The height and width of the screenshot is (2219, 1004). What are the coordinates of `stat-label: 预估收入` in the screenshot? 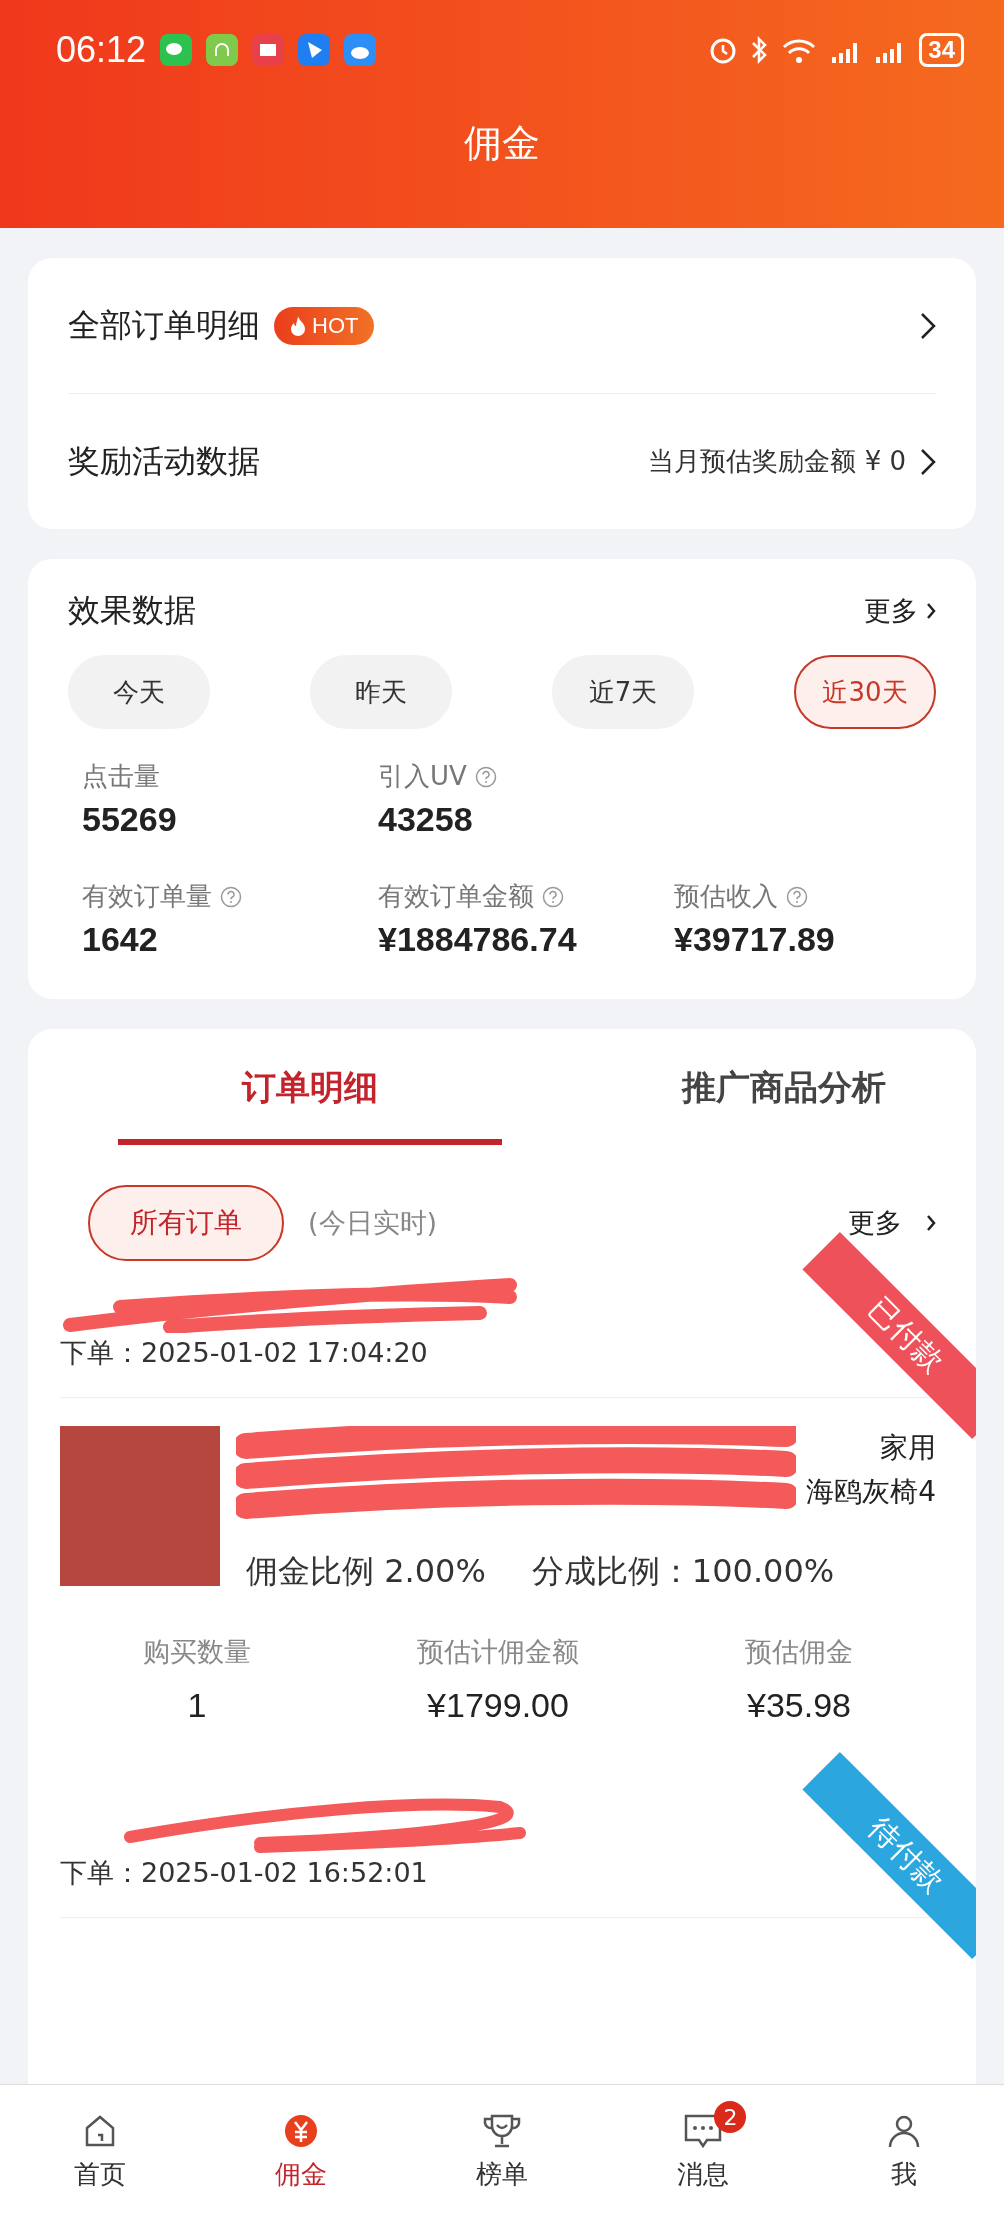 It's located at (726, 896).